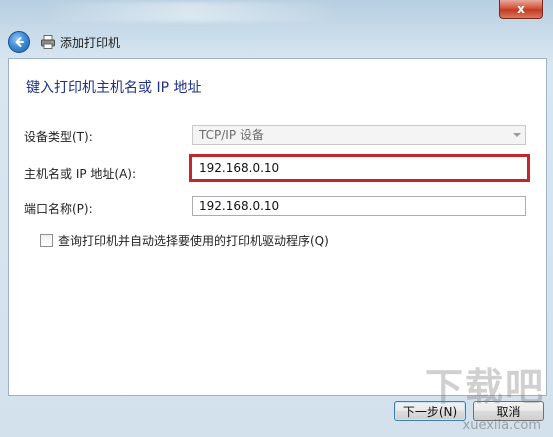  Describe the element at coordinates (48, 42) in the screenshot. I see `printer-icon` at that location.